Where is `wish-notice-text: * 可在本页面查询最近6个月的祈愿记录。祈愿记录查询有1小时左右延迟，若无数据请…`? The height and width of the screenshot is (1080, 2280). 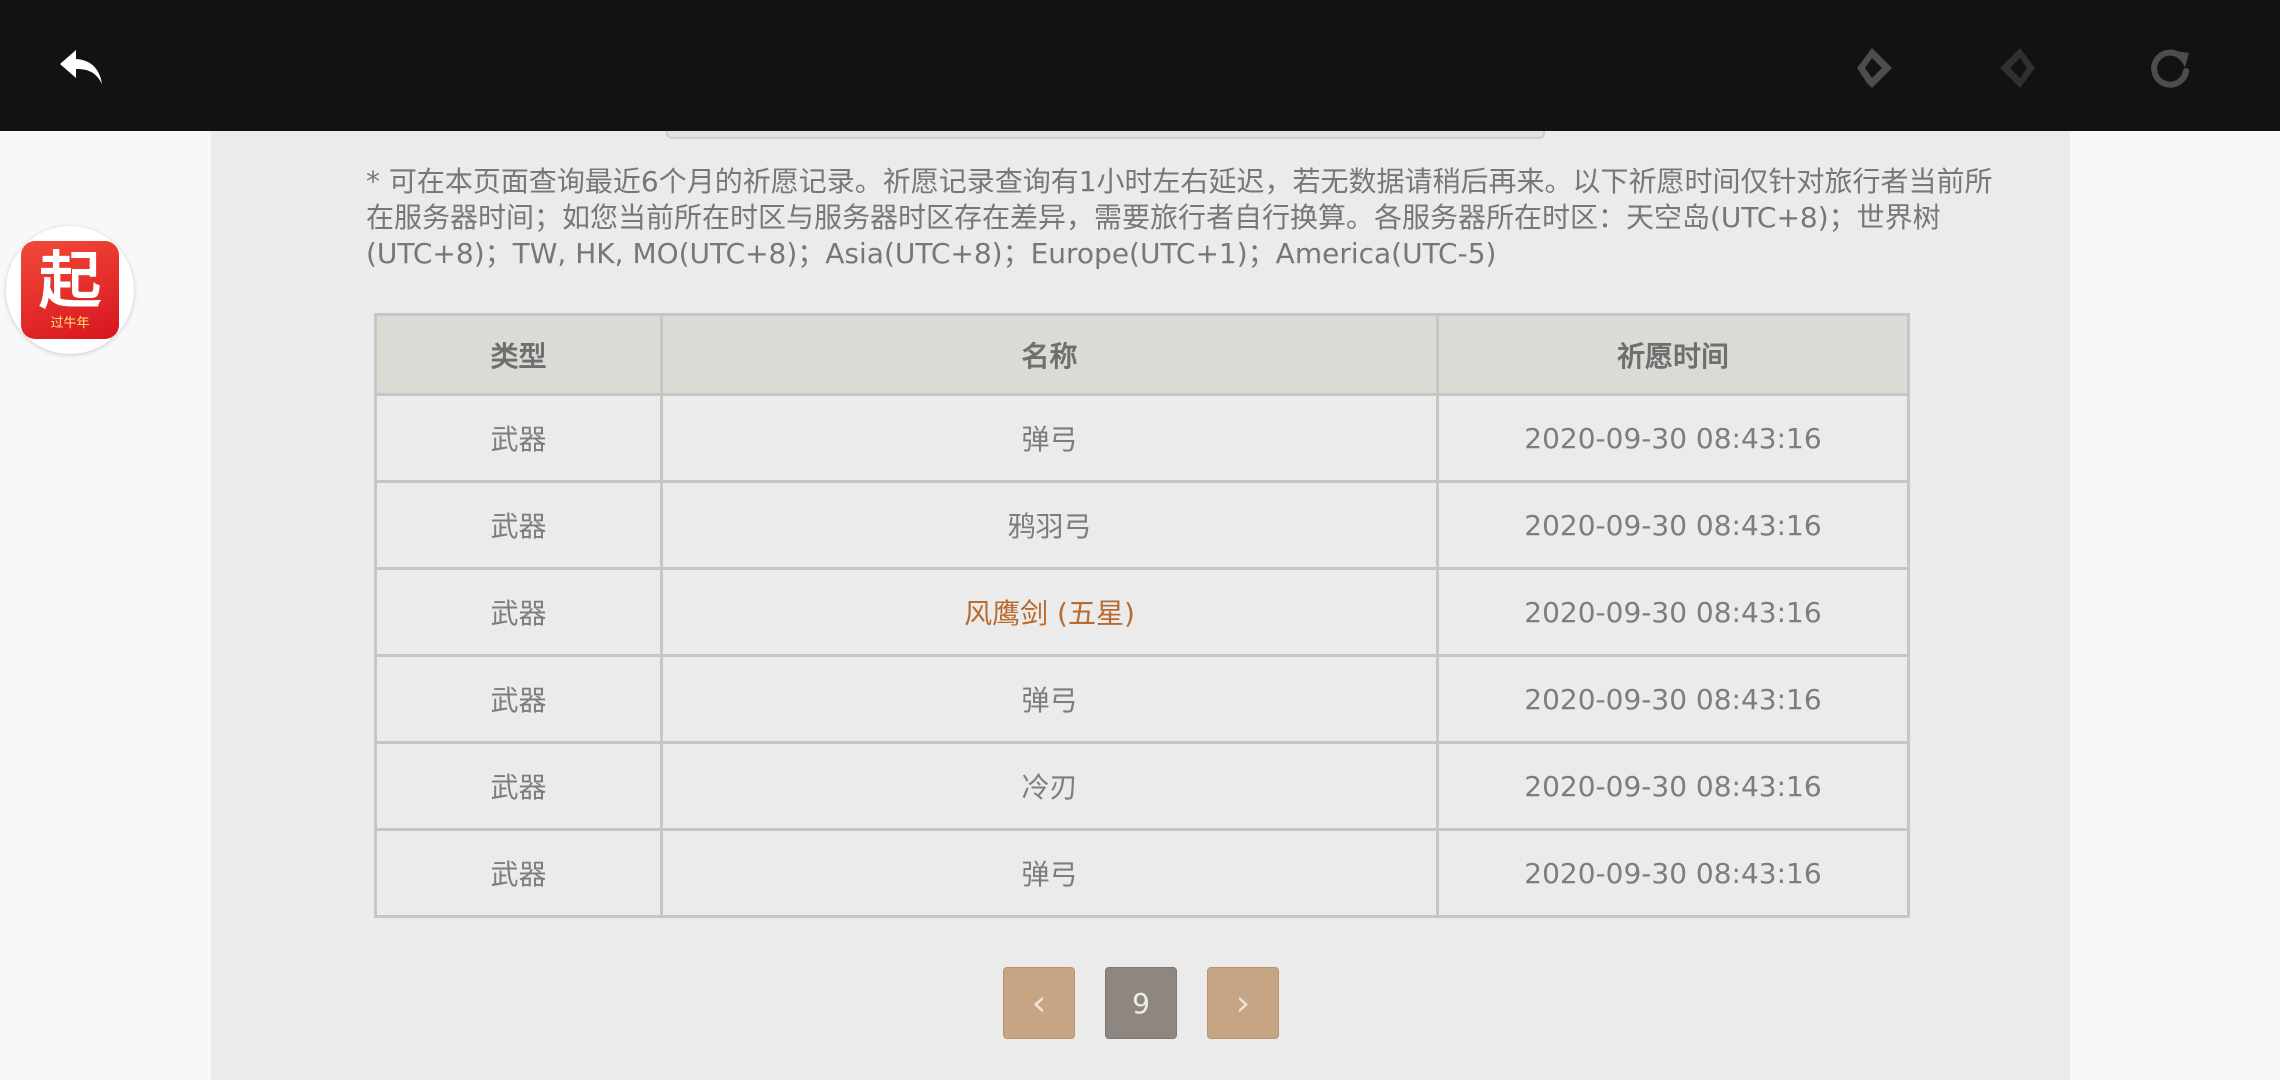 wish-notice-text: * 可在本页面查询最近6个月的祈愿记录。祈愿记录查询有1小时左右延迟，若无数据请… is located at coordinates (1179, 217).